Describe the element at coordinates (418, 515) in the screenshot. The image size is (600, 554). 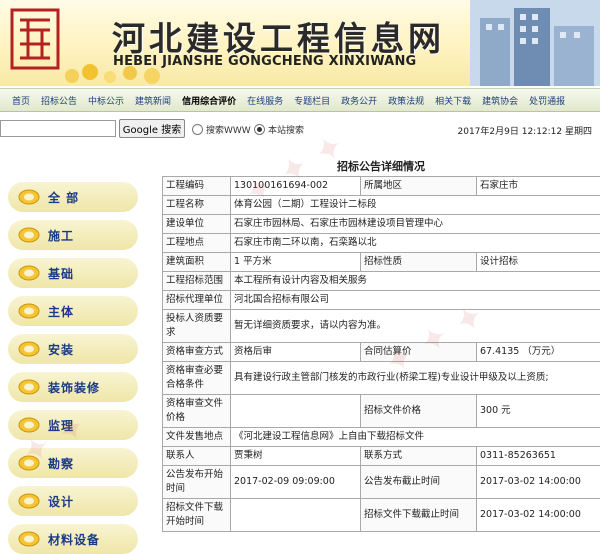
I see `dl-end-label: 招标文件下载截止时间` at that location.